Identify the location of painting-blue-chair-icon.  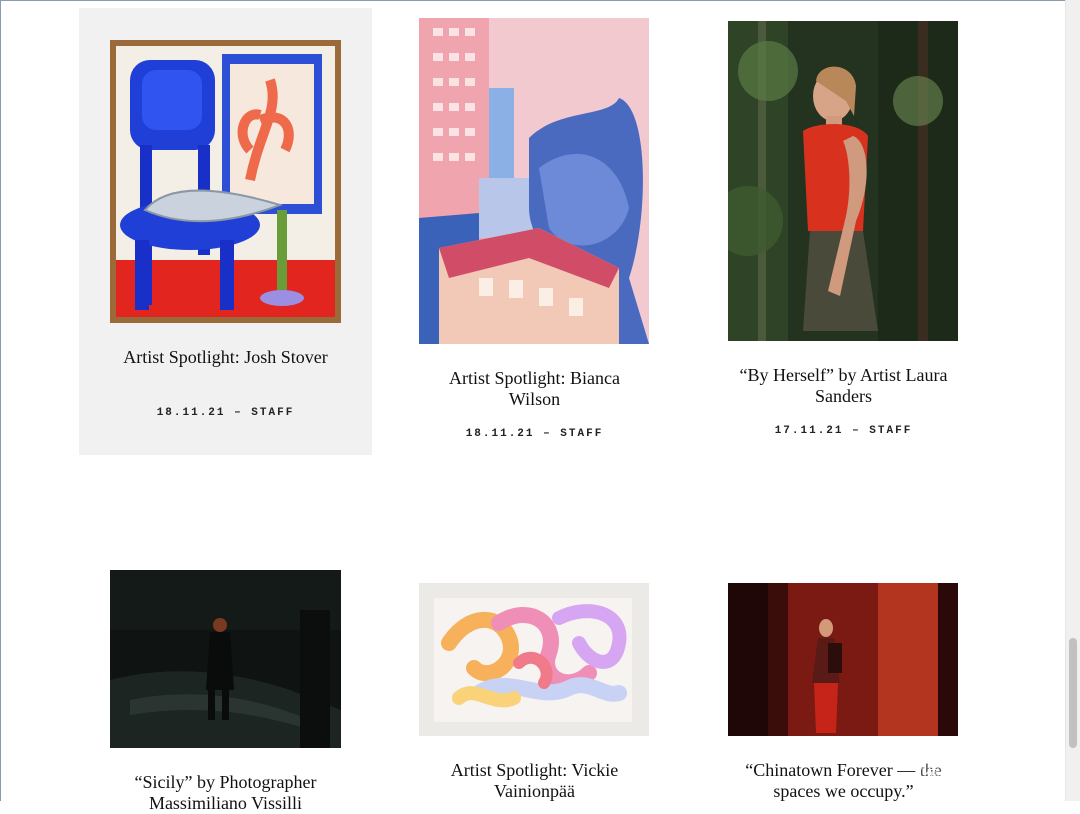
(225, 181).